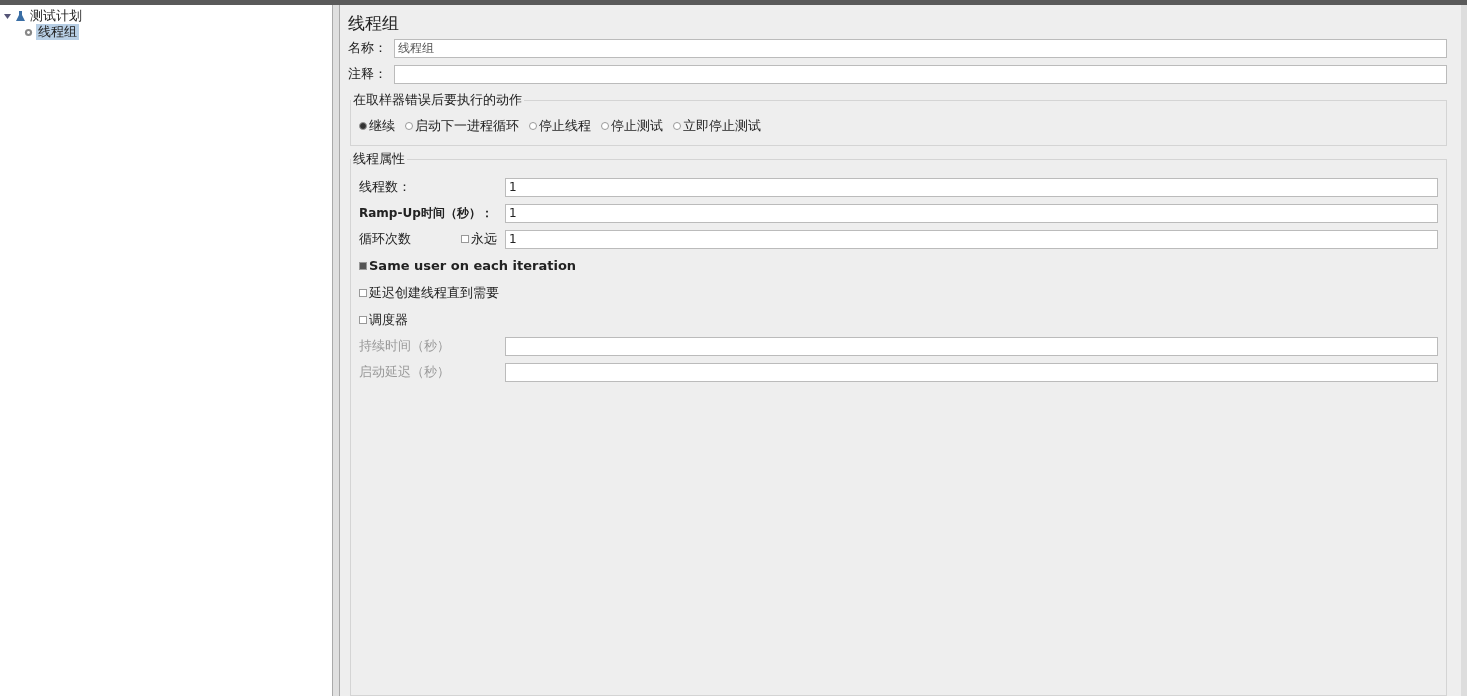 This screenshot has width=1467, height=696. Describe the element at coordinates (437, 100) in the screenshot. I see `group-title: 在取样器错误后要执行的动作` at that location.